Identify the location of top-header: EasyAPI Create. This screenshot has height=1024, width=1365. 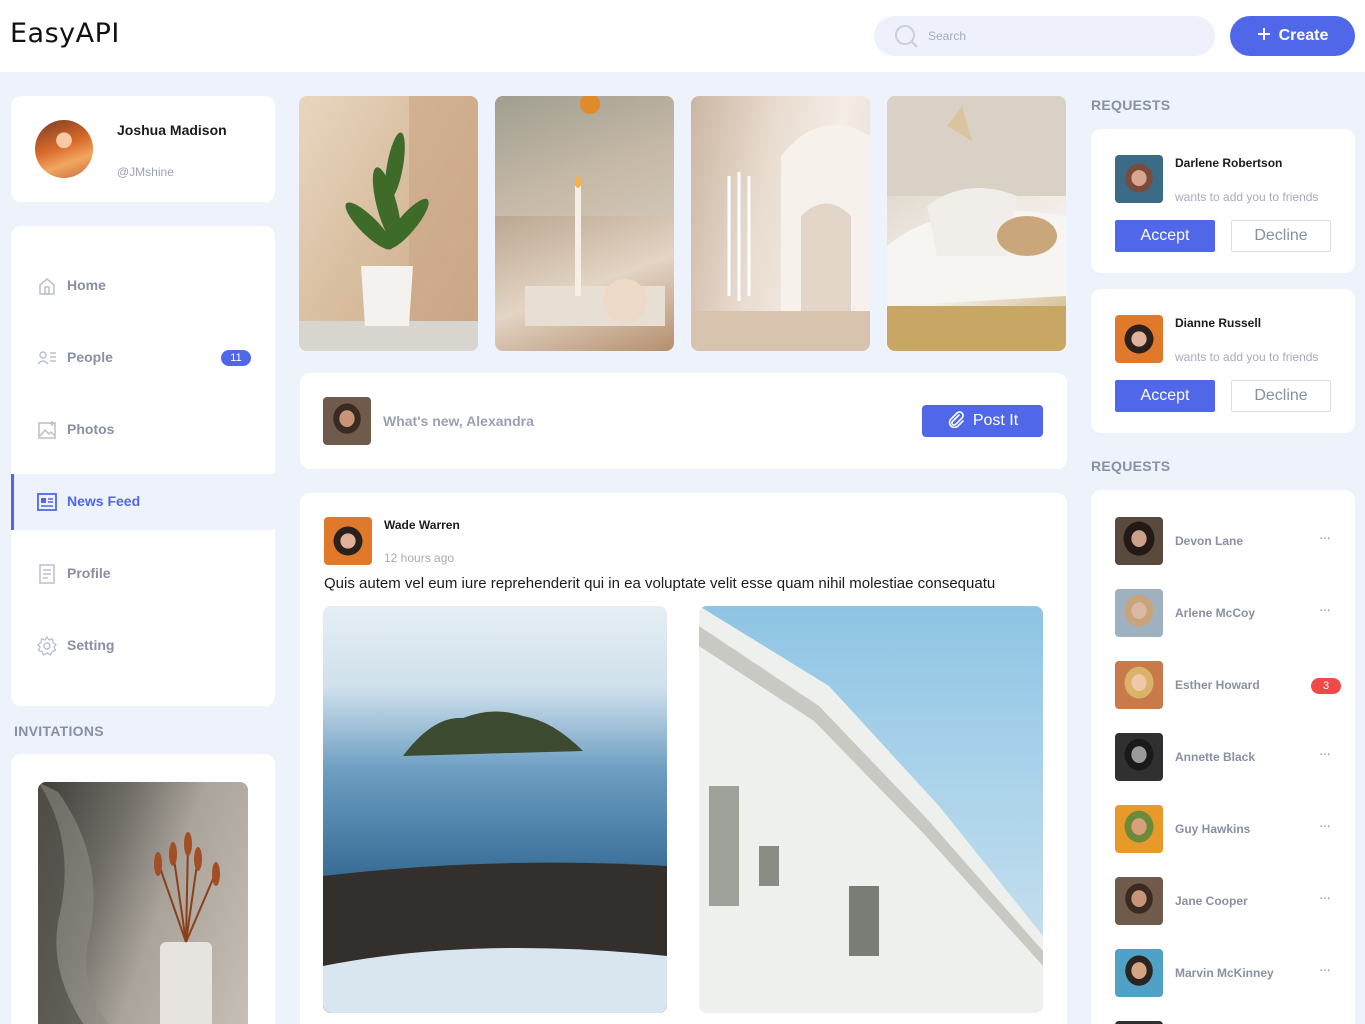
(682, 36).